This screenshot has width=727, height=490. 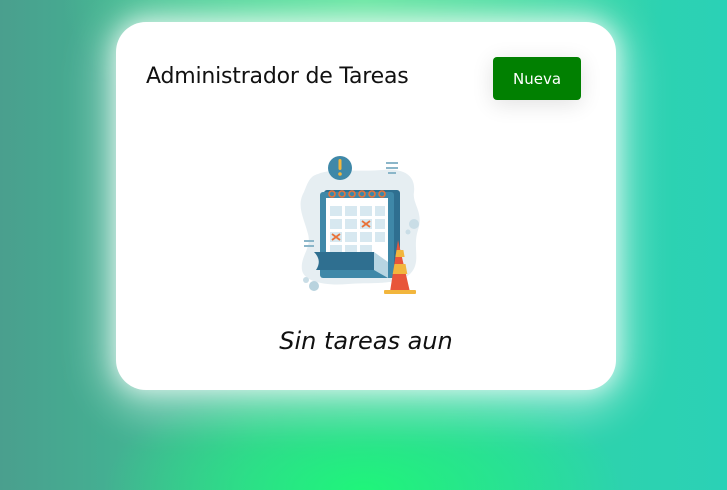 I want to click on calendar-traffic-cone-icon, so click(x=360, y=225).